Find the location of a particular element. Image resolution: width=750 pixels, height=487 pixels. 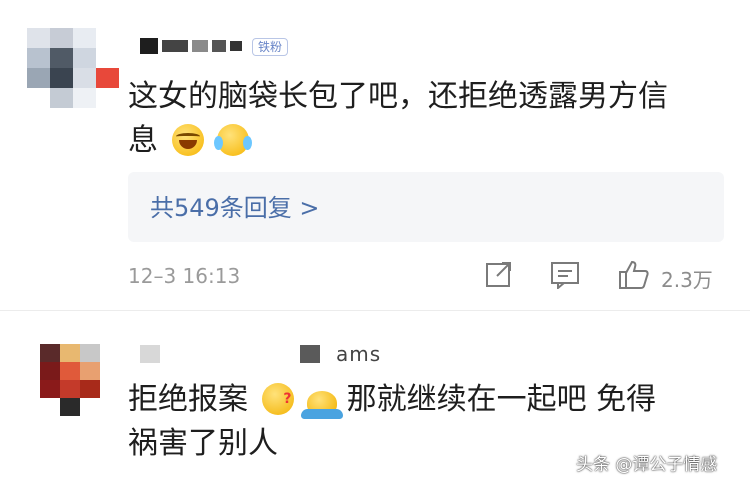

comment-line: 祸害了别人 is located at coordinates (203, 443).